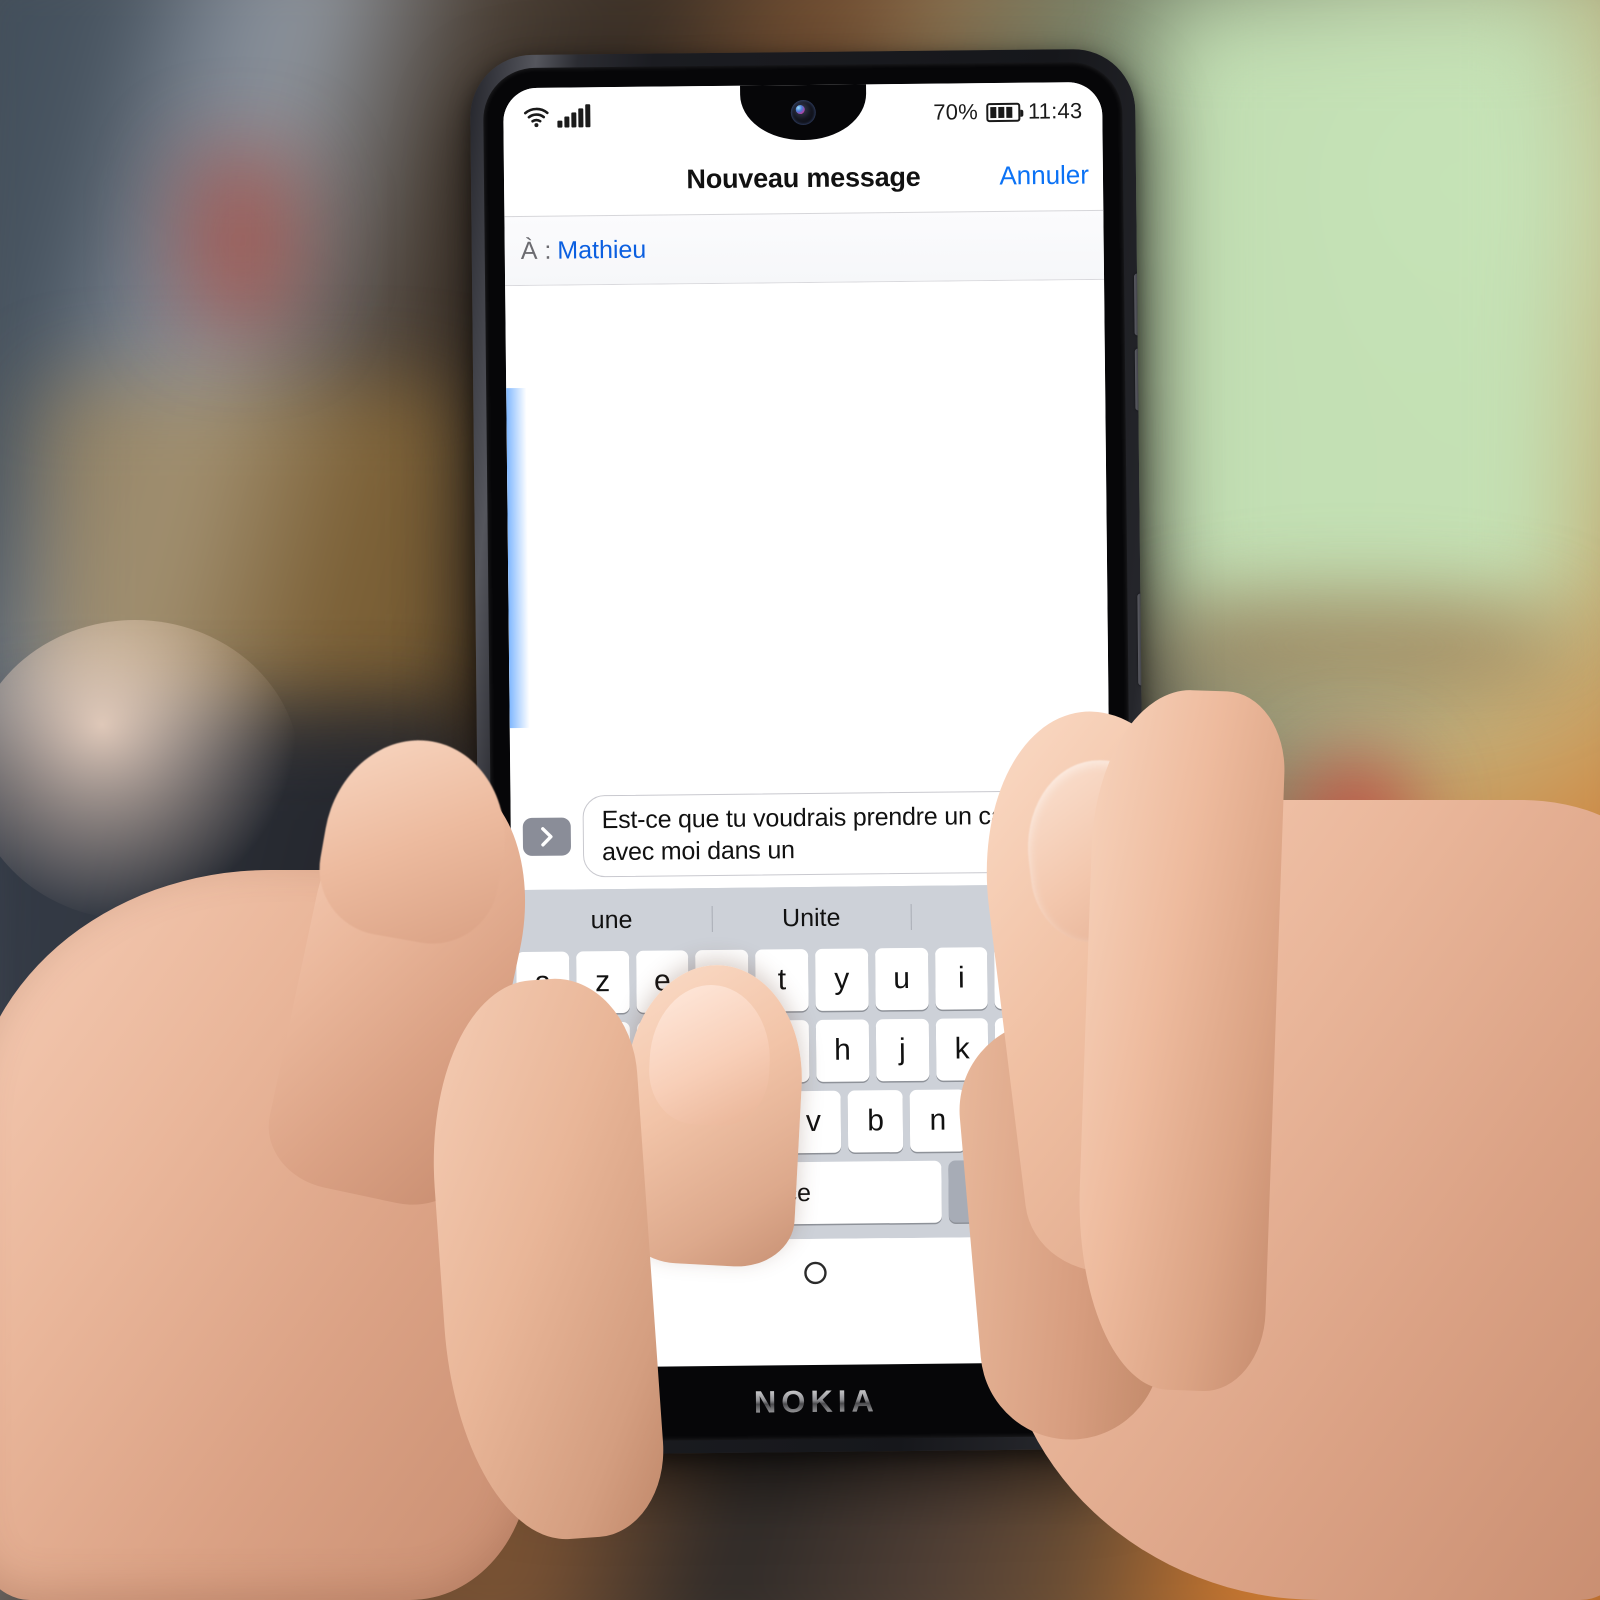 This screenshot has height=1600, width=1600. What do you see at coordinates (612, 920) in the screenshot?
I see `suggestion-1: une` at bounding box center [612, 920].